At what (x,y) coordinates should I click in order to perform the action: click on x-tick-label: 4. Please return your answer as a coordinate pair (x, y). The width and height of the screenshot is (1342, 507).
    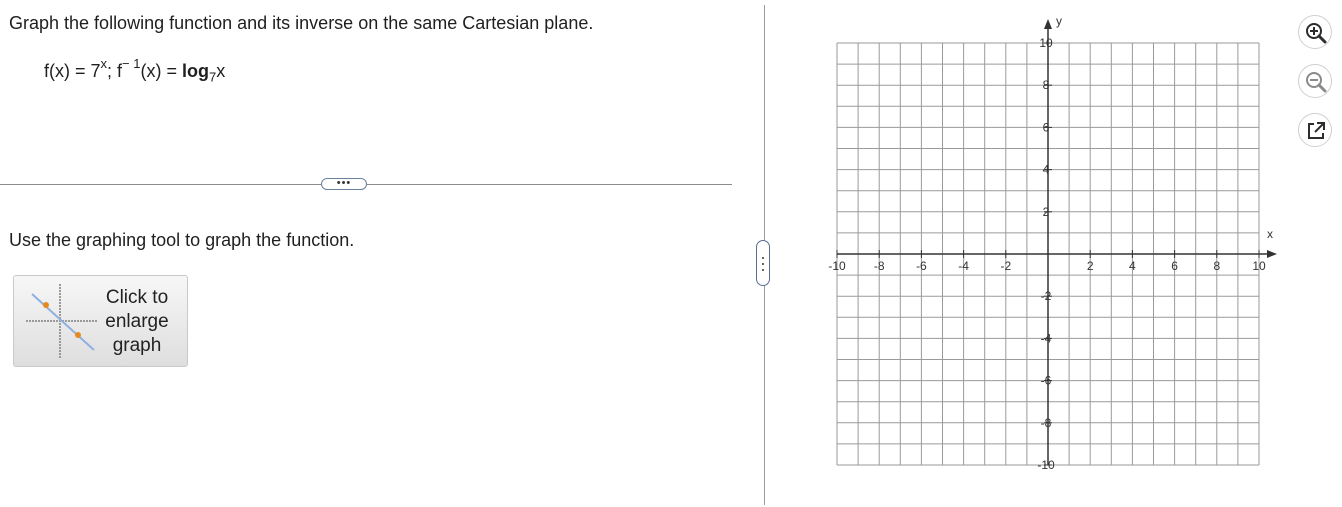
    Looking at the image, I should click on (1132, 266).